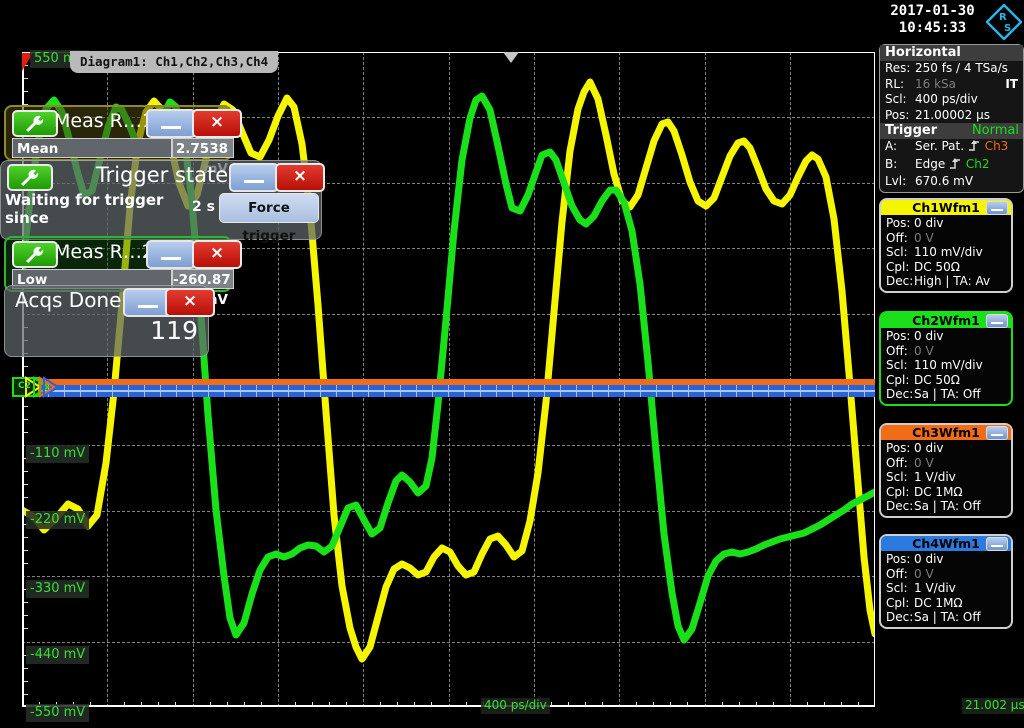 This screenshot has height=728, width=1024. What do you see at coordinates (1003, 17) in the screenshot?
I see `svg-text: R` at bounding box center [1003, 17].